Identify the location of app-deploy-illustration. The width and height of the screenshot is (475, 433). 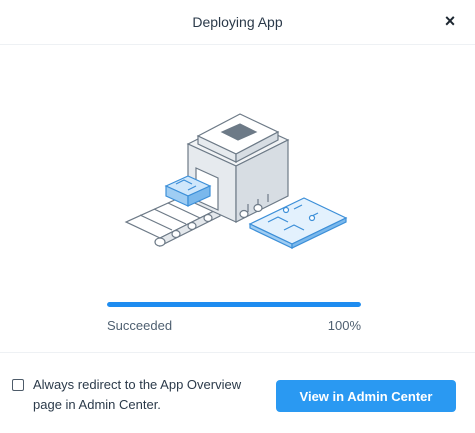
(236, 181).